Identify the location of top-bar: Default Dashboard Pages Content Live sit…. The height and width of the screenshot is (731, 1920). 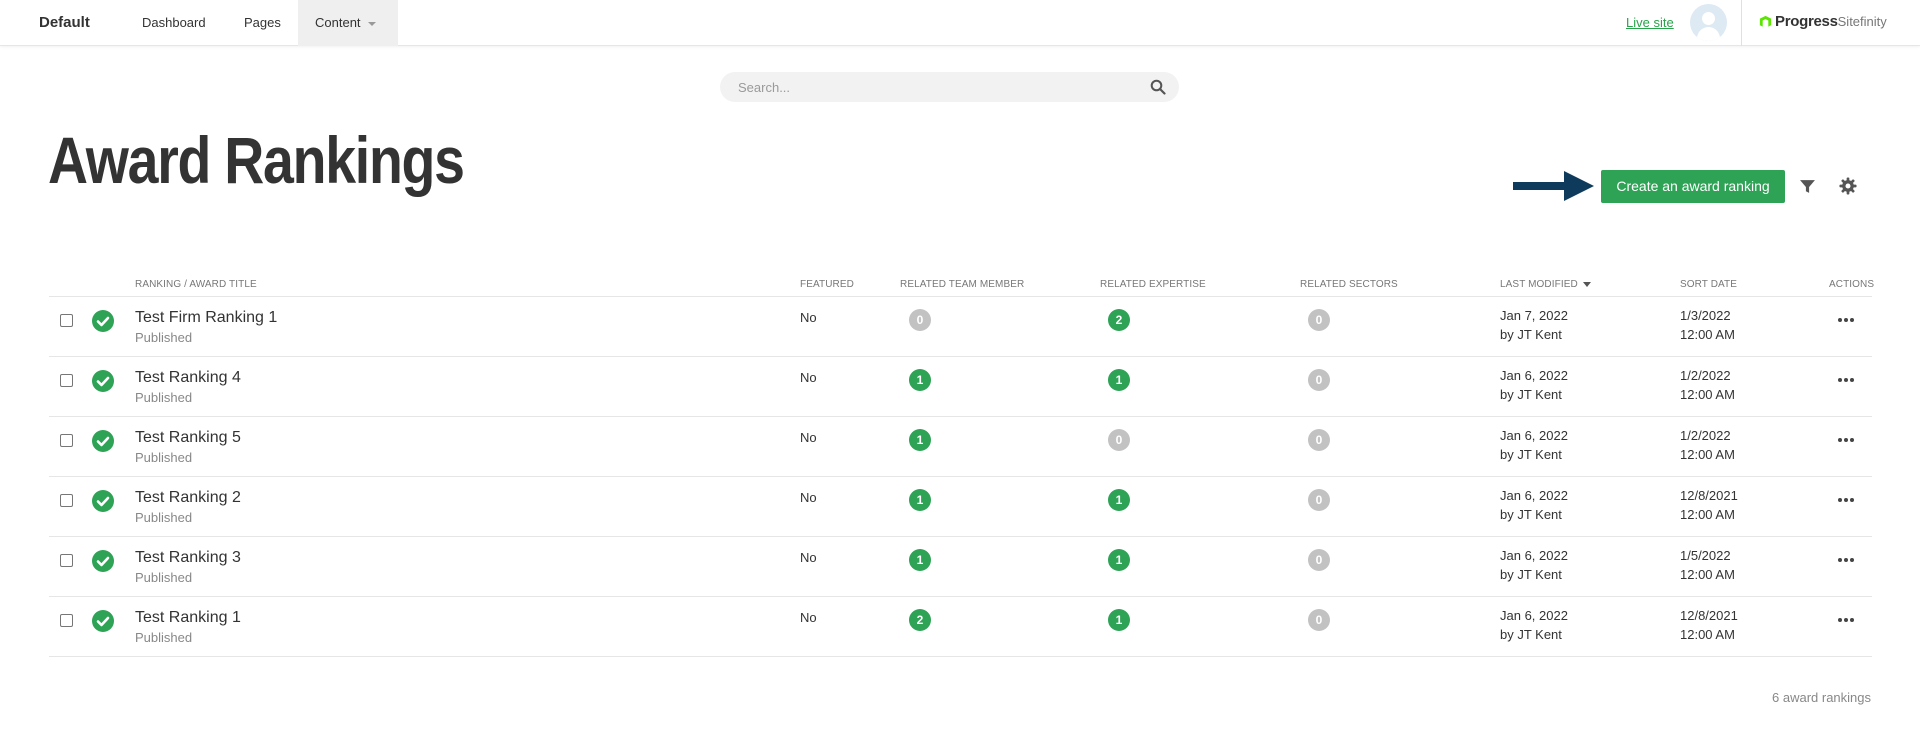
(960, 23).